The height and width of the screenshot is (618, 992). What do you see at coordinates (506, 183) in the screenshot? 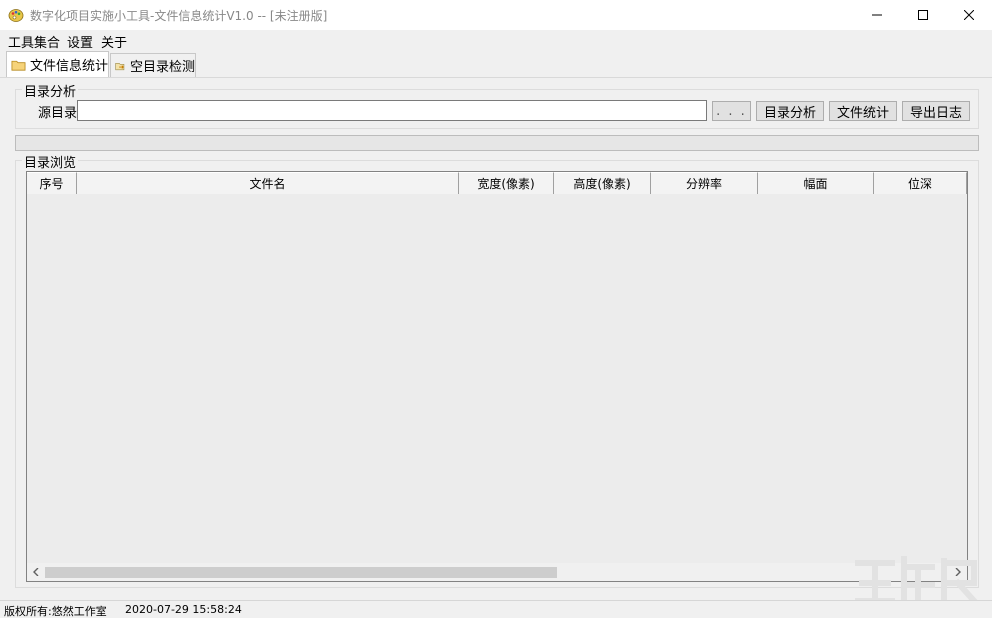
I see `column-header-width: 宽度(像素)` at bounding box center [506, 183].